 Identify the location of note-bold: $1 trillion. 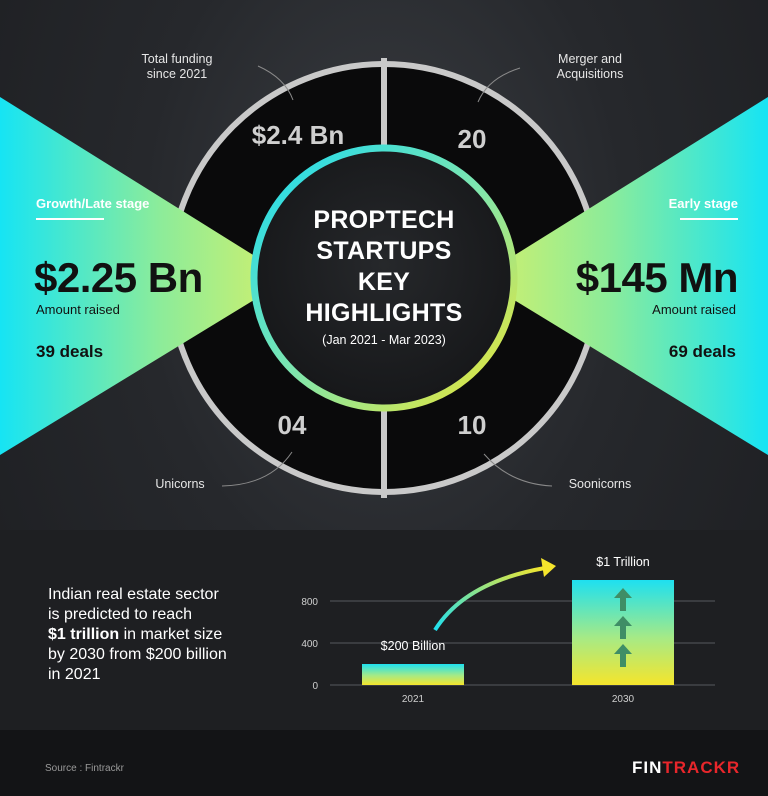
(84, 634).